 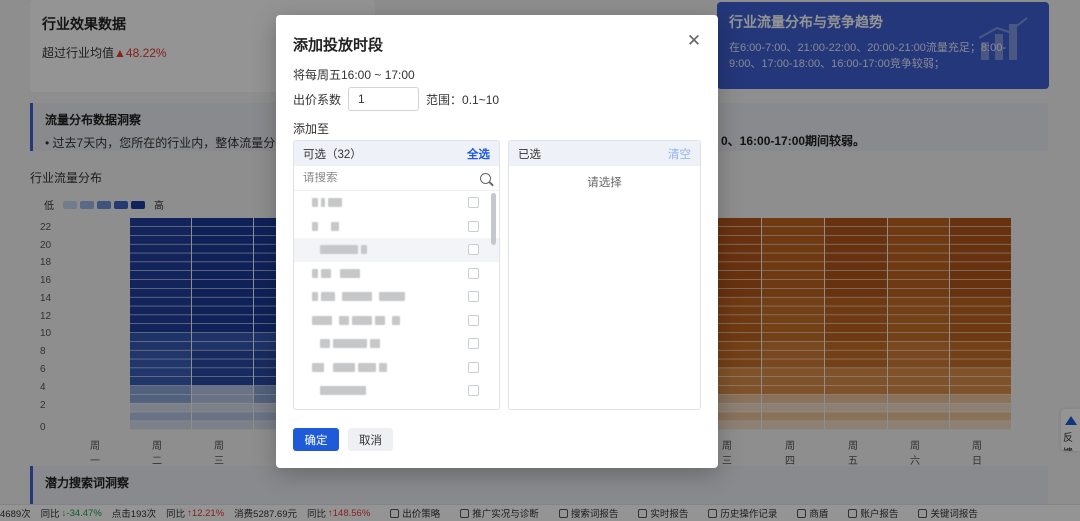 What do you see at coordinates (604, 153) in the screenshot?
I see `selected-header: 已选 清空` at bounding box center [604, 153].